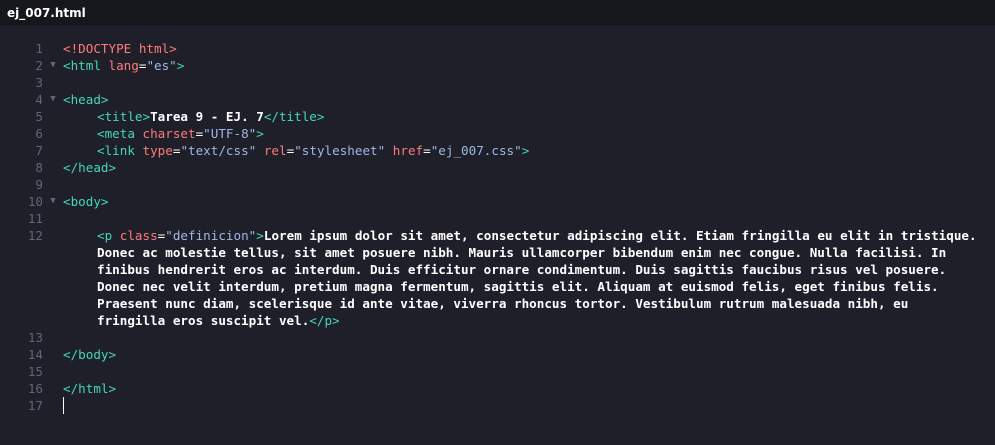 The width and height of the screenshot is (995, 445). Describe the element at coordinates (35, 388) in the screenshot. I see `line-number: 16` at that location.